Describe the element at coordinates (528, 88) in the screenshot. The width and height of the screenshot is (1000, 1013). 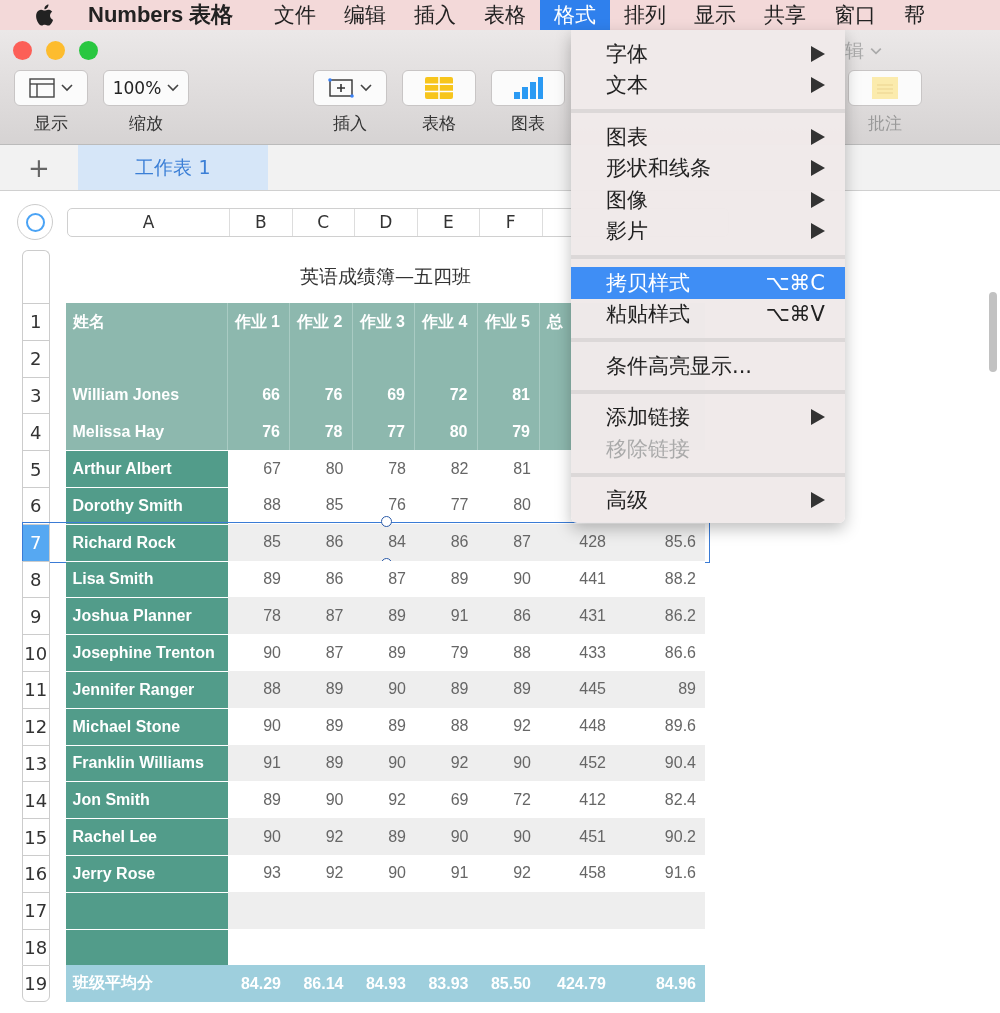
I see `chart-button` at that location.